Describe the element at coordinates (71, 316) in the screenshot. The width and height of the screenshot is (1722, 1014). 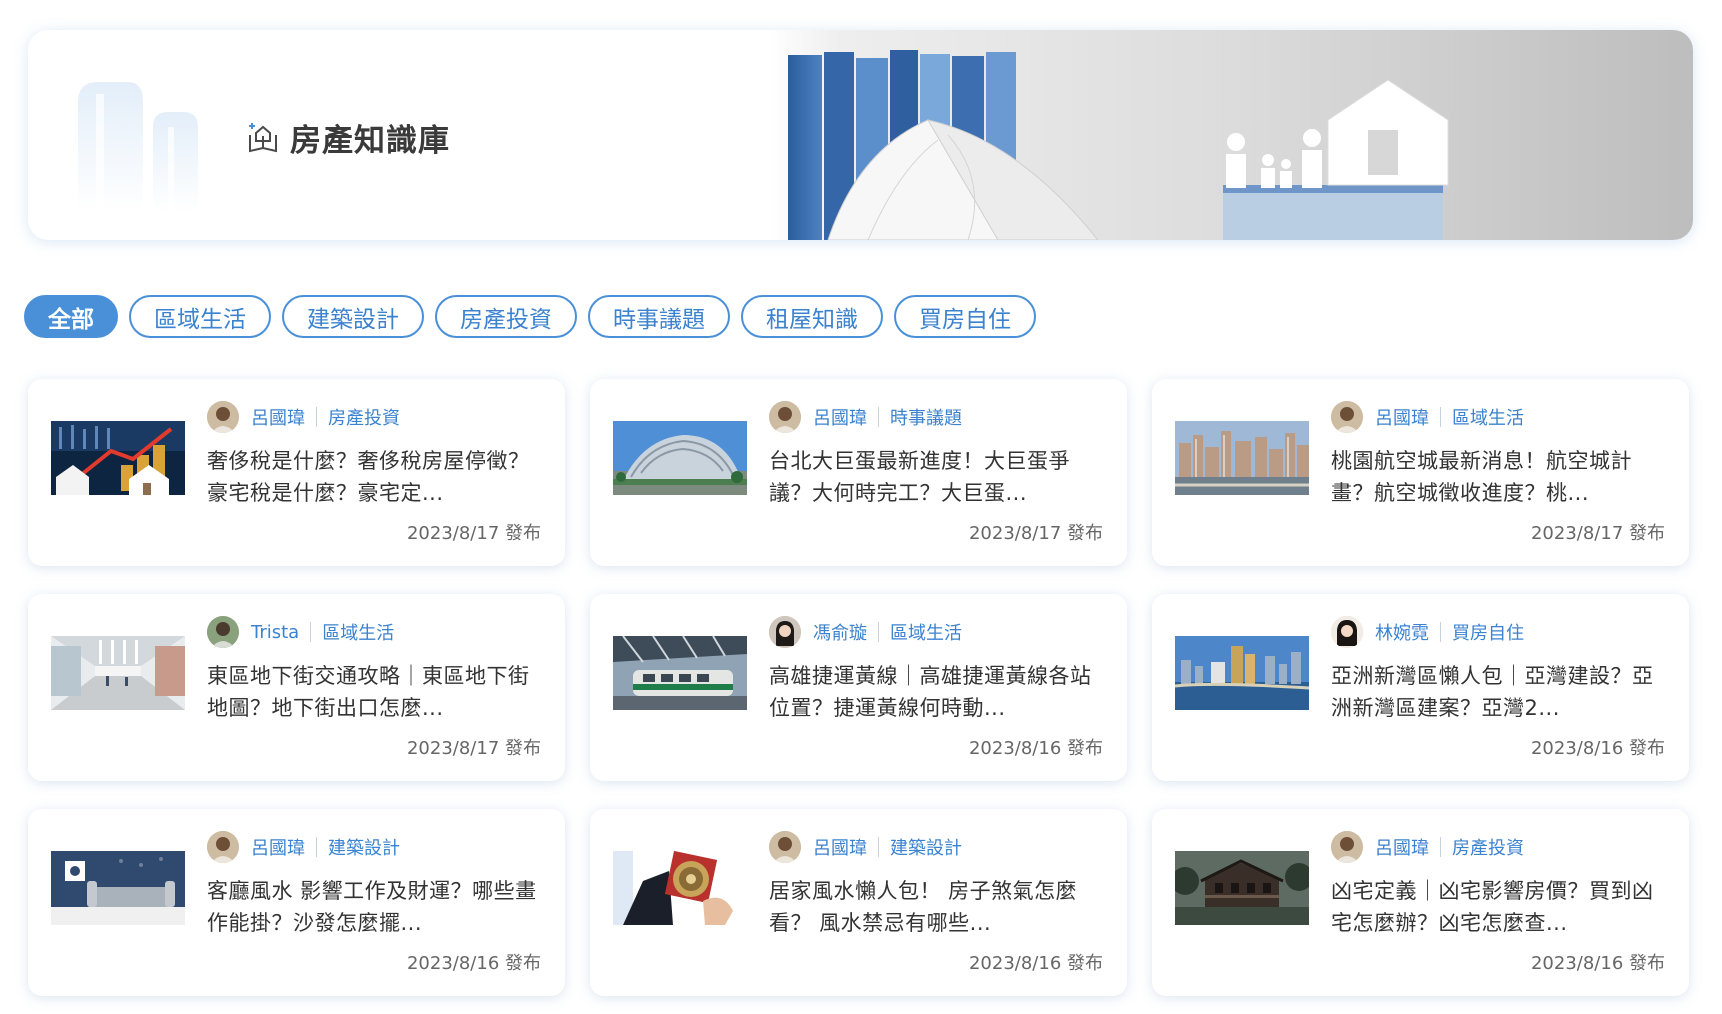
I see `tab-all: 全部` at that location.